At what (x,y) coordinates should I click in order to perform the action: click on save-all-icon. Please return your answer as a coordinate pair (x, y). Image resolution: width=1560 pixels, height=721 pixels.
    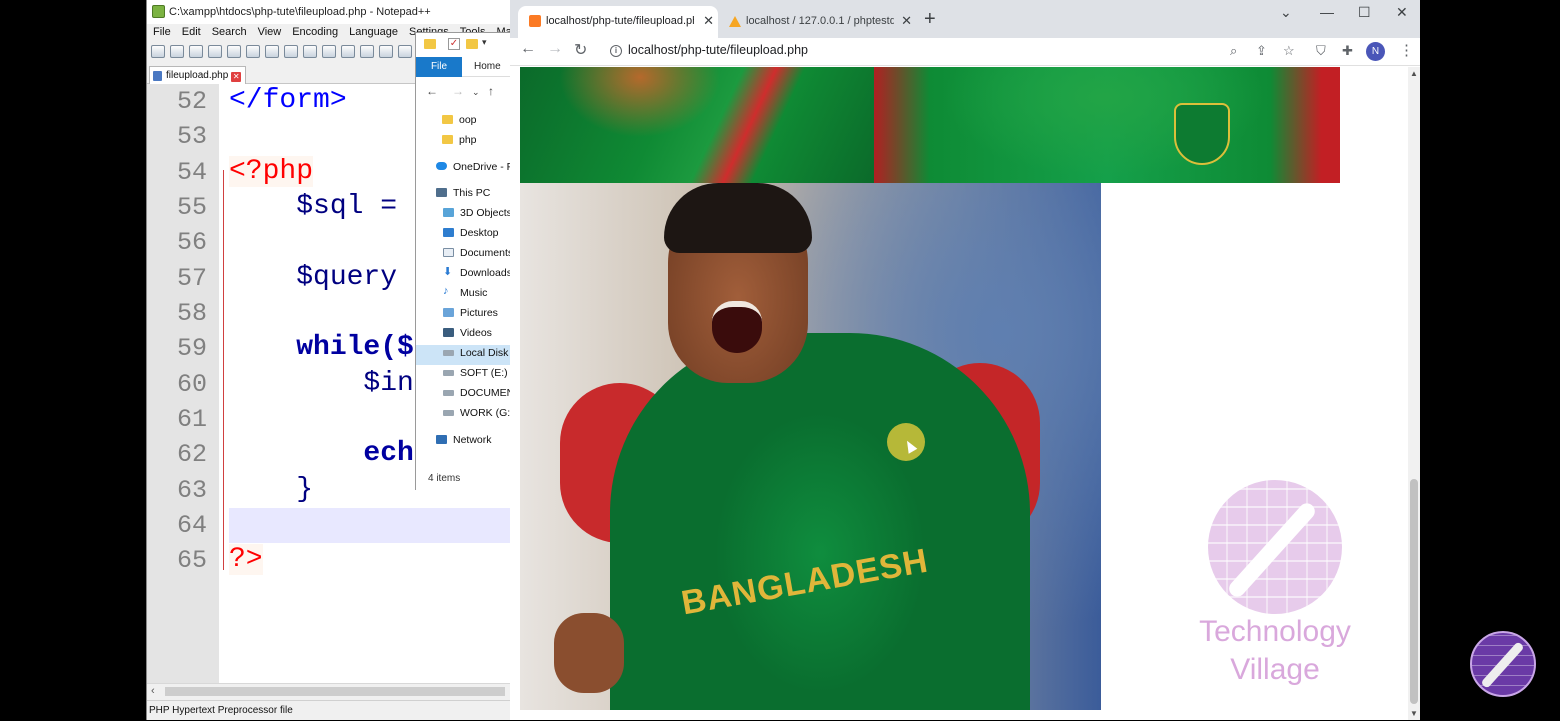
    Looking at the image, I should click on (215, 51).